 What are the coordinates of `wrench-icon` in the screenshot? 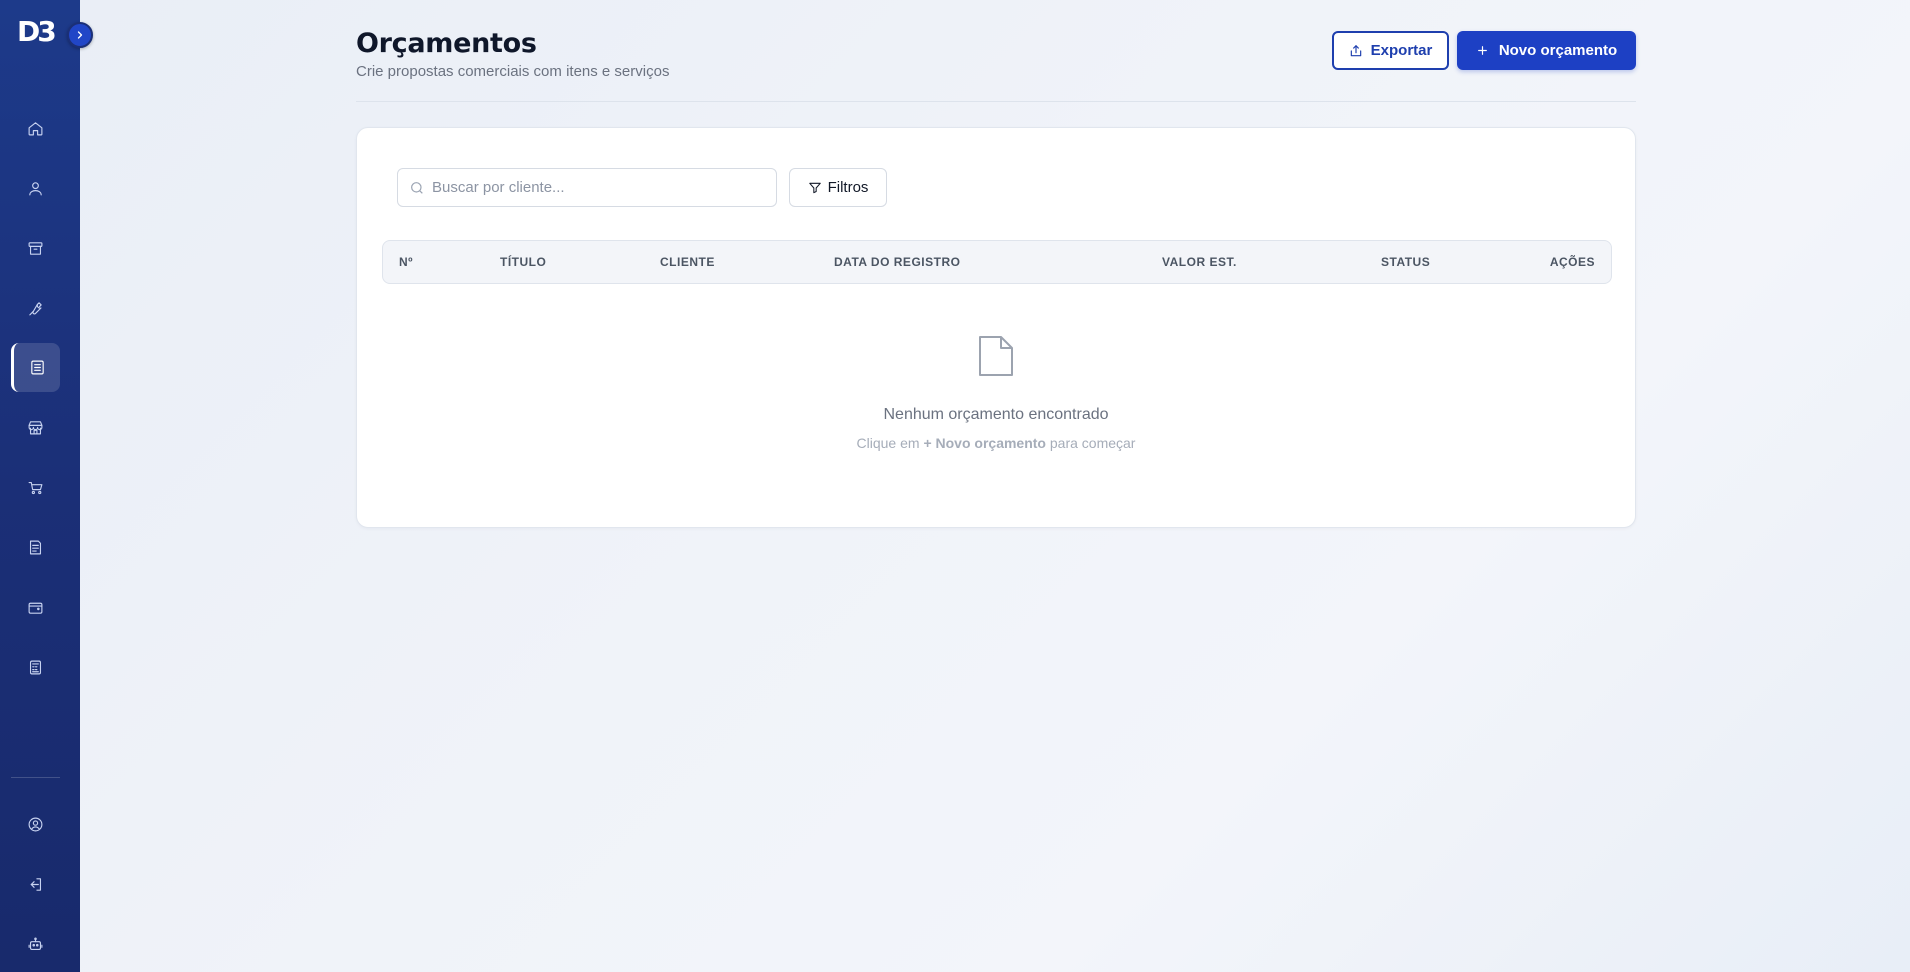 It's located at (35, 309).